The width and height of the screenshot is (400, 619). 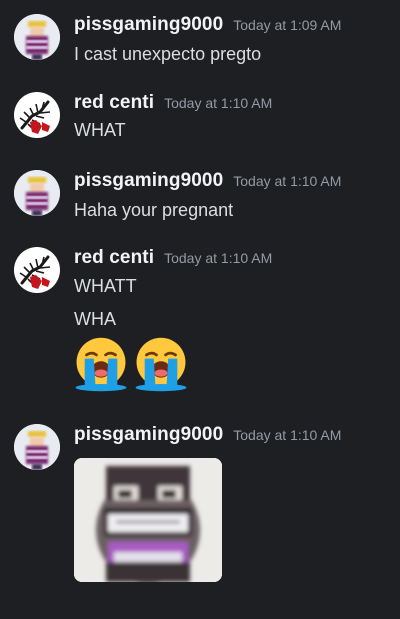 I want to click on timestamp: Today at 1:09 AM, so click(x=287, y=25).